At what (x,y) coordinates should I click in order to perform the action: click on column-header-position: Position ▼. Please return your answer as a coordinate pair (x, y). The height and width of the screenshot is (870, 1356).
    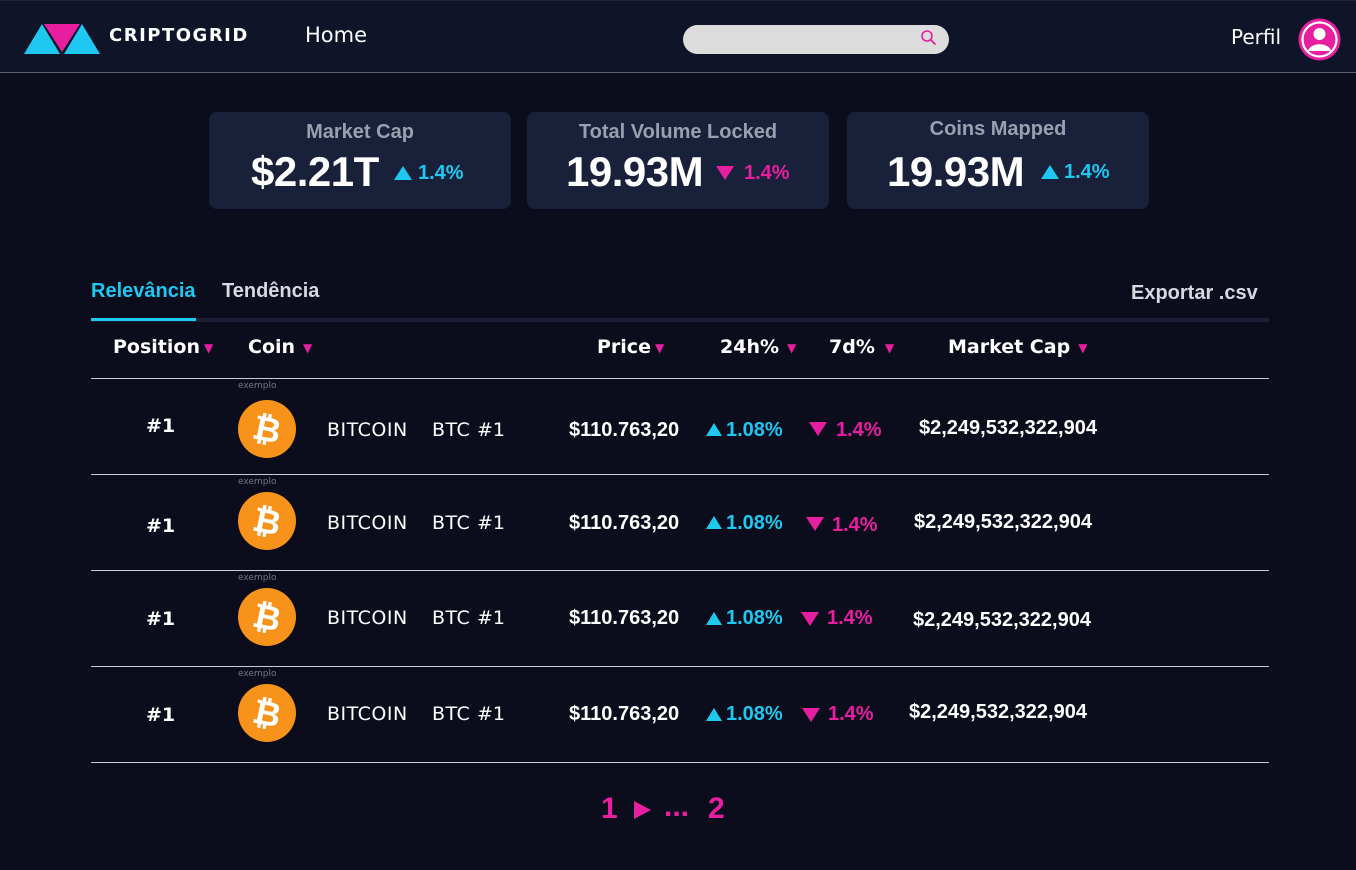
    Looking at the image, I should click on (163, 347).